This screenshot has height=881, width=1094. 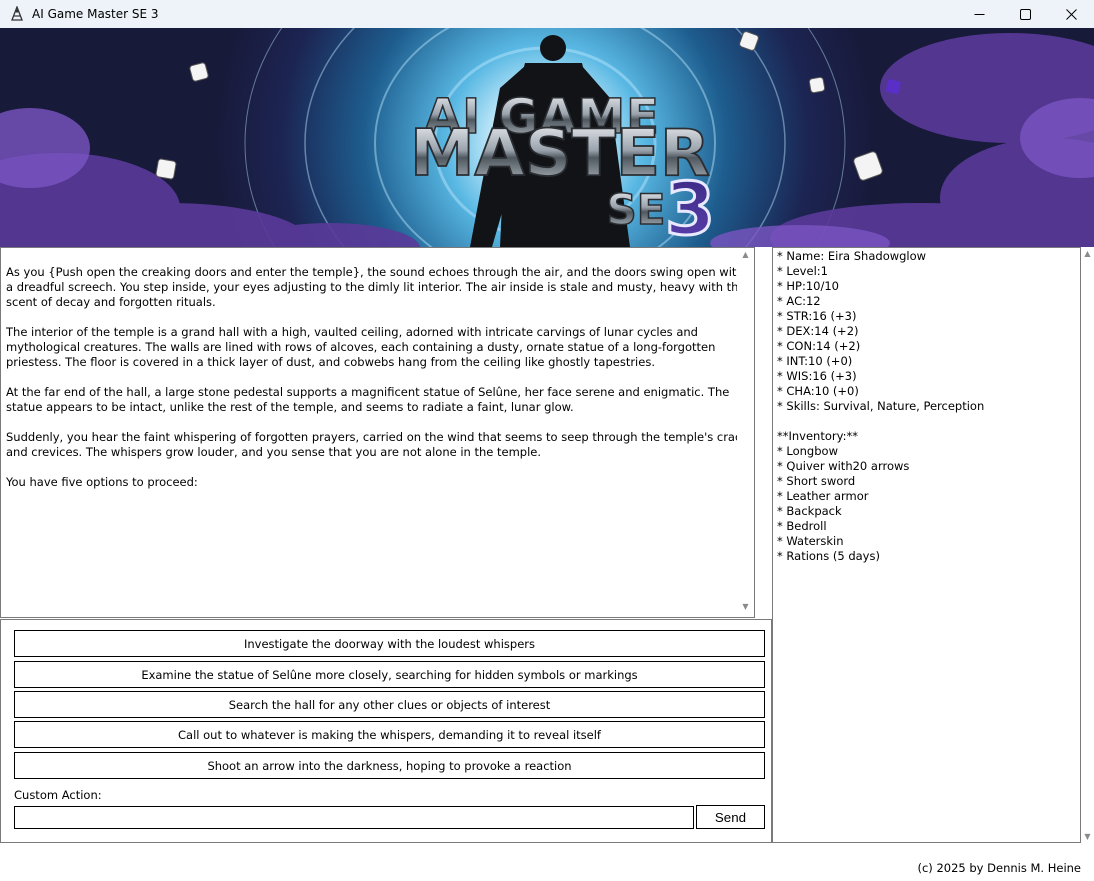 I want to click on character-line: * STR:16 (+3), so click(x=817, y=316).